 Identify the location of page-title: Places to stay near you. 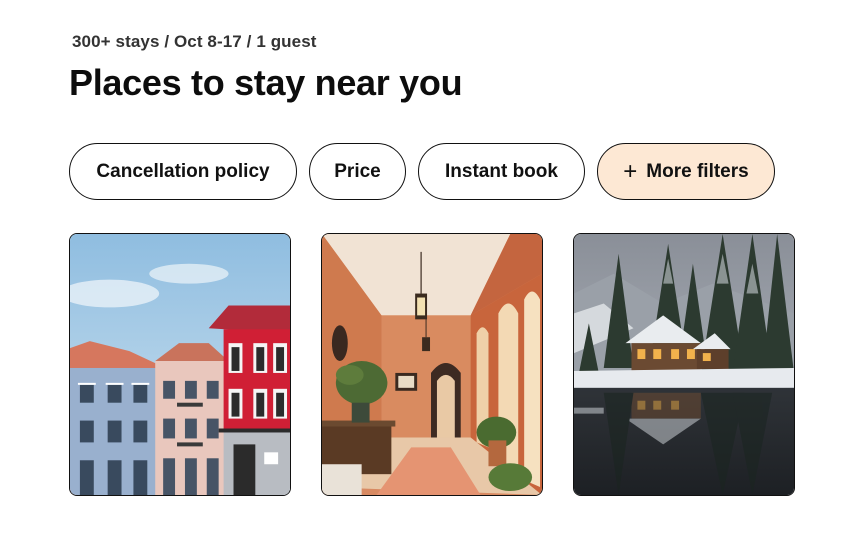
(266, 82).